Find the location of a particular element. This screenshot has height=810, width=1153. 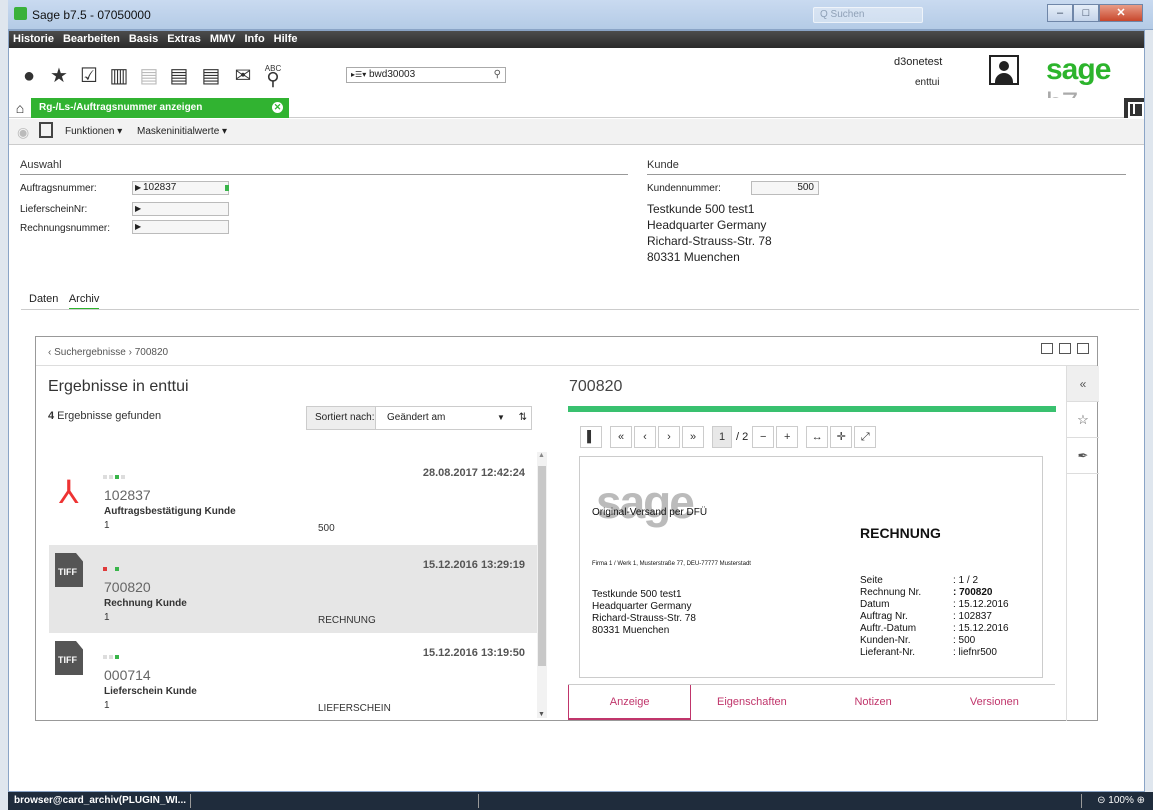

chart-icon: ▥ is located at coordinates (119, 76).